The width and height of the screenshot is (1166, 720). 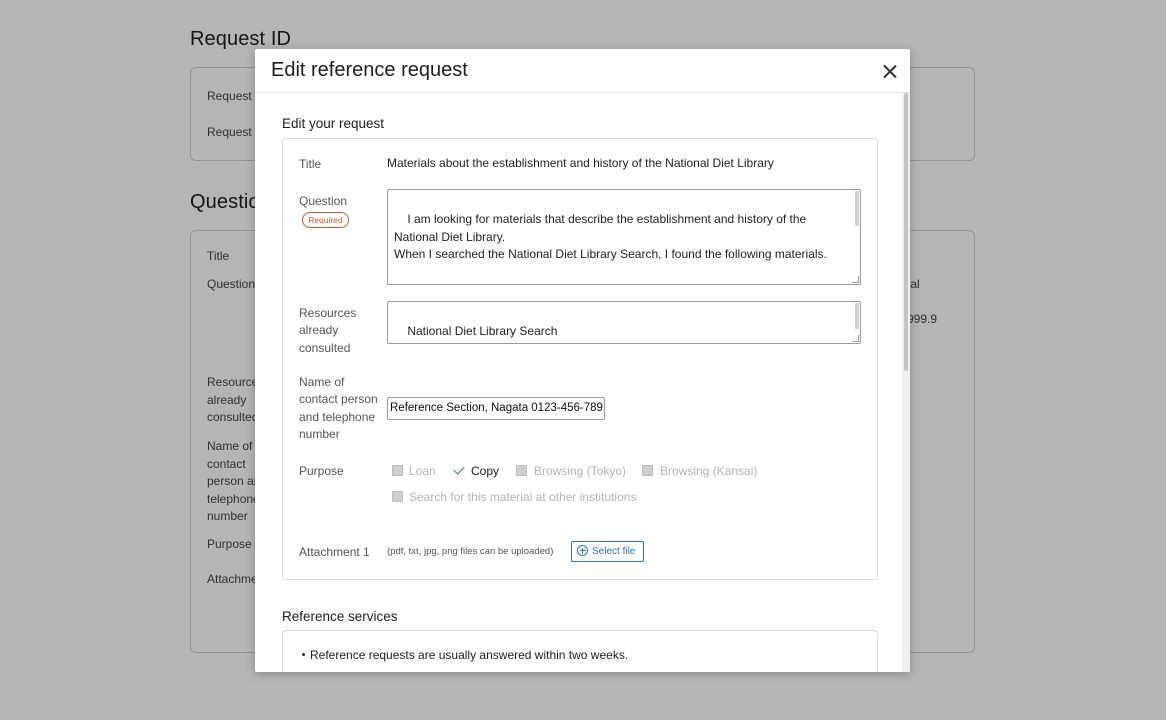 What do you see at coordinates (422, 471) in the screenshot?
I see `purpose-loan-label: Loan` at bounding box center [422, 471].